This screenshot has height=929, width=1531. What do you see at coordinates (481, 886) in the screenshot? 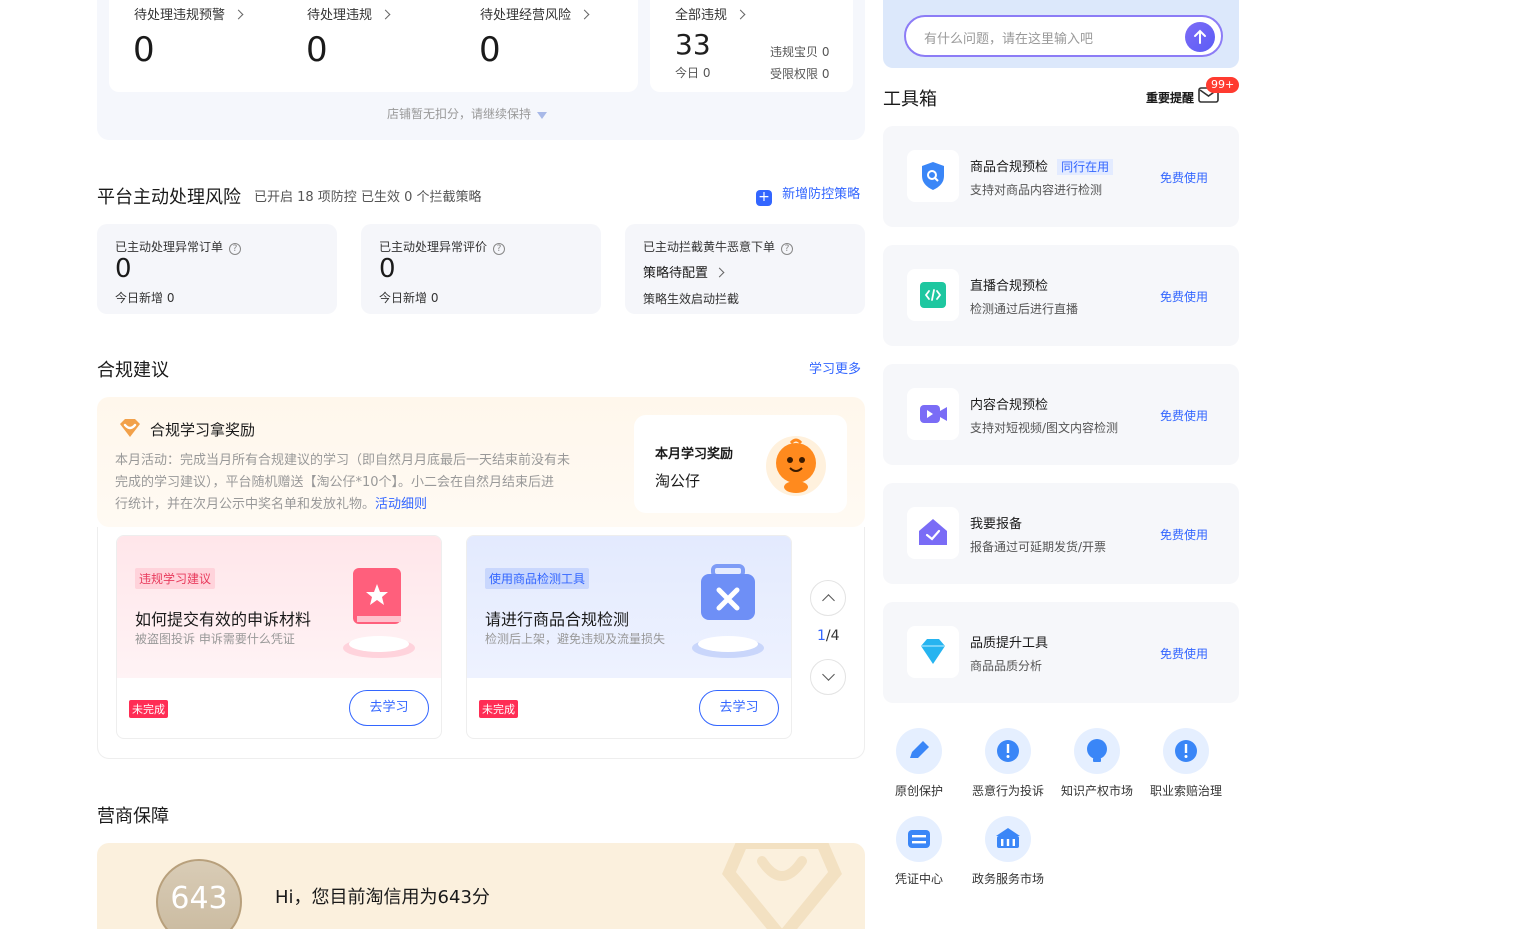
I see `credit-score-panel: 643 Hi，您目前淘信用为643分` at bounding box center [481, 886].